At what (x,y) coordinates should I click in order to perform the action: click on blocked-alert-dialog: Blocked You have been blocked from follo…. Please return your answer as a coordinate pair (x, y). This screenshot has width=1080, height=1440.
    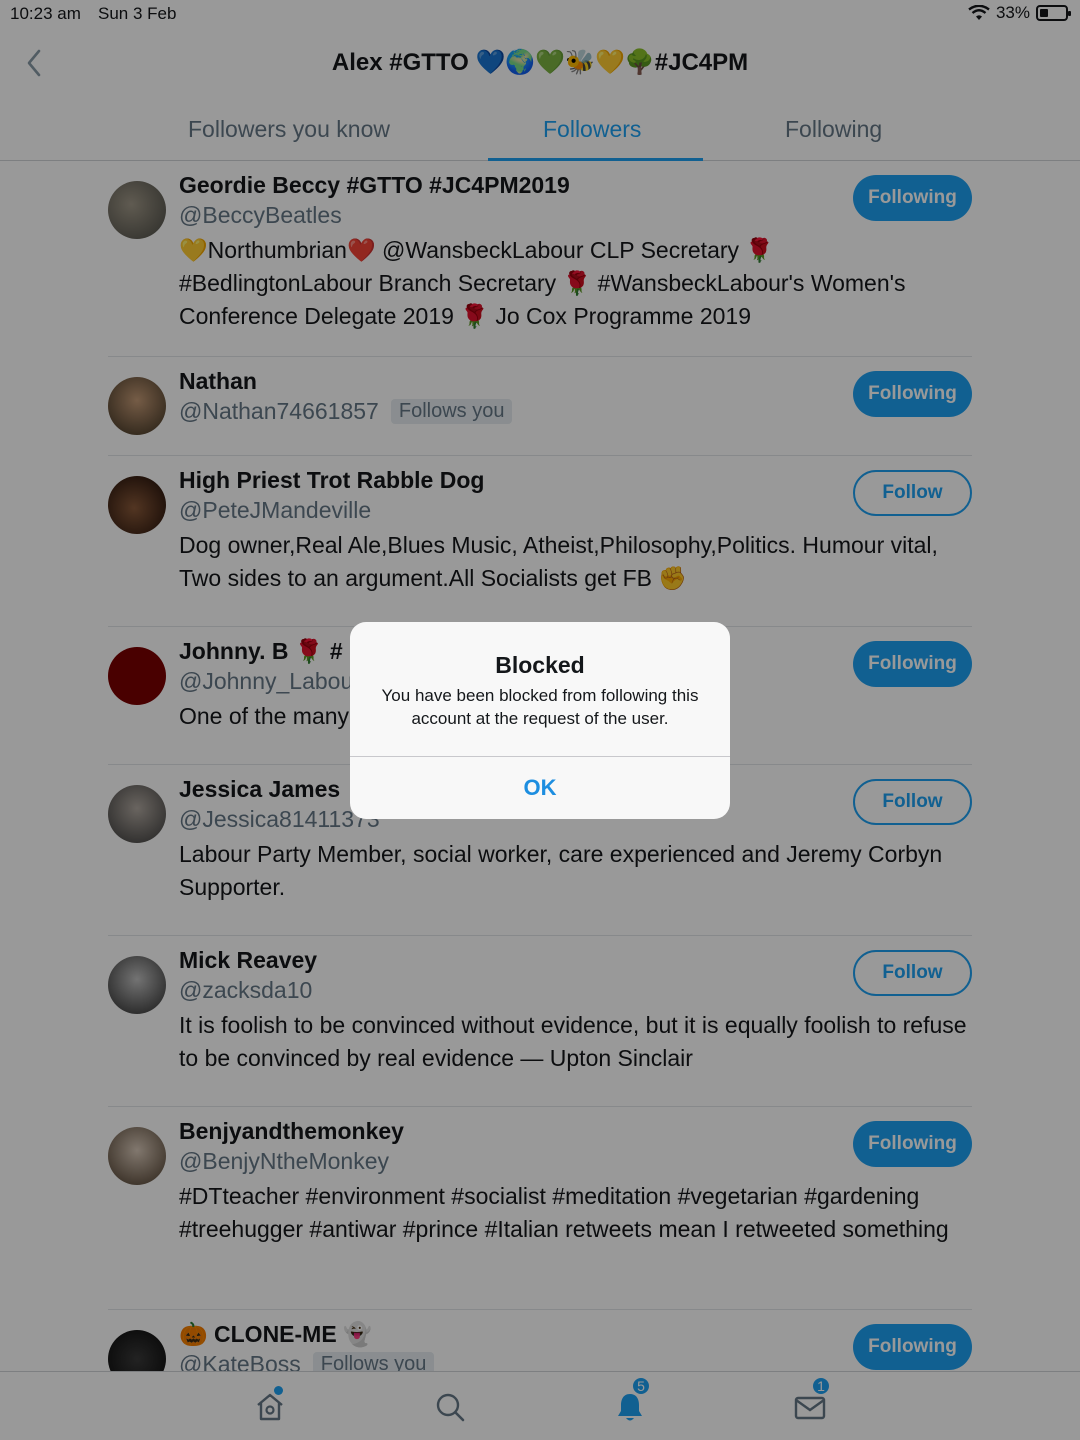
    Looking at the image, I should click on (540, 720).